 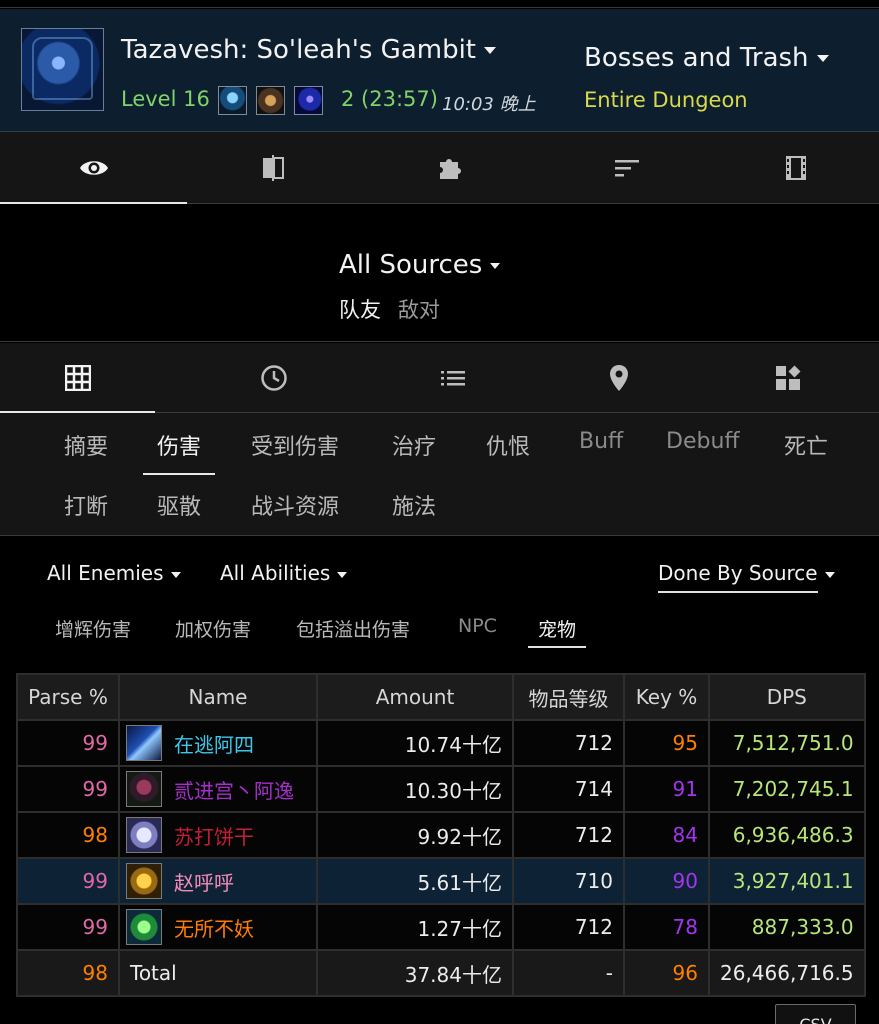 I want to click on player-name: 贰进宫丶阿逸, so click(x=234, y=789).